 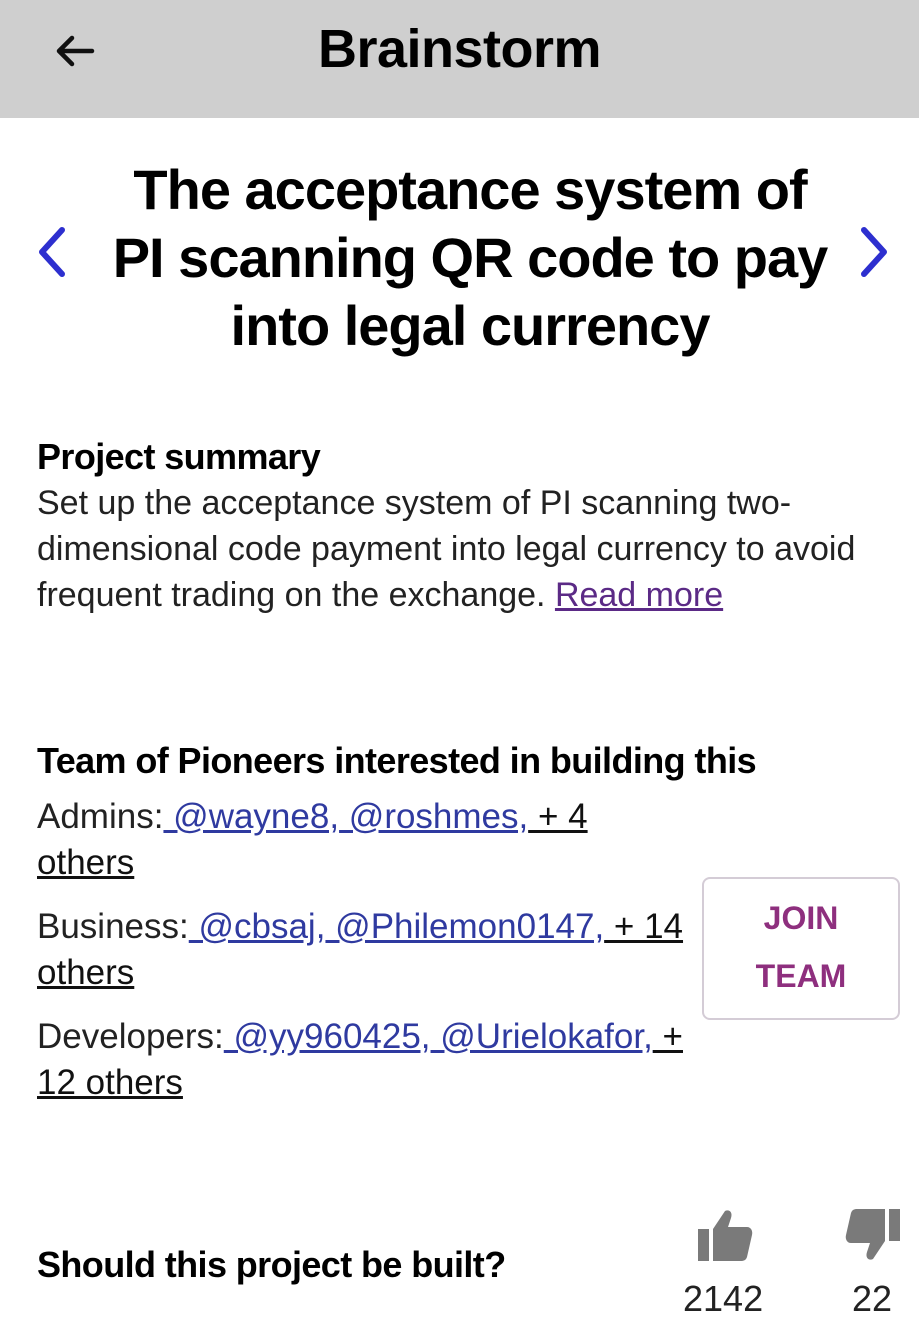 I want to click on thumbs-up-icon, so click(x=725, y=1235).